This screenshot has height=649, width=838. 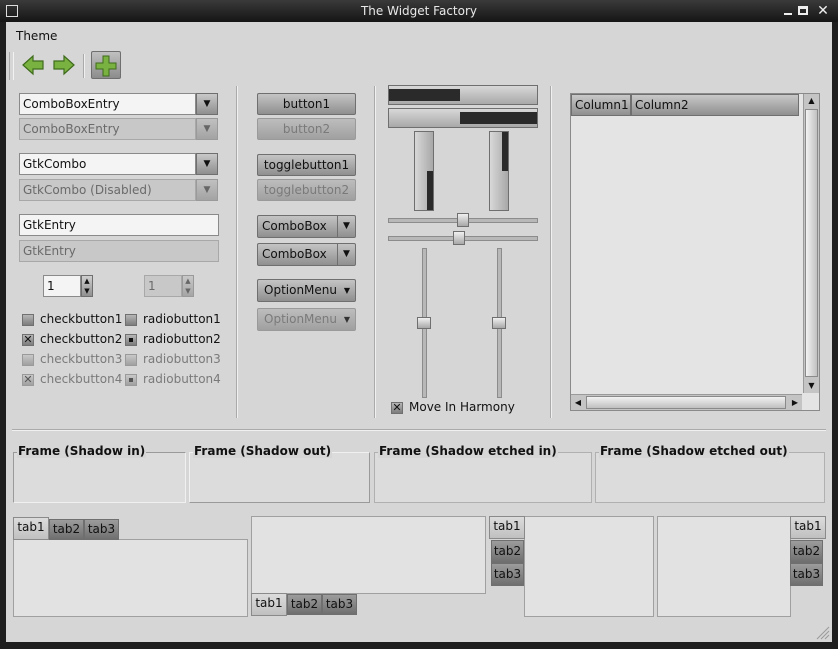 I want to click on close-icon: ✕, so click(x=823, y=11).